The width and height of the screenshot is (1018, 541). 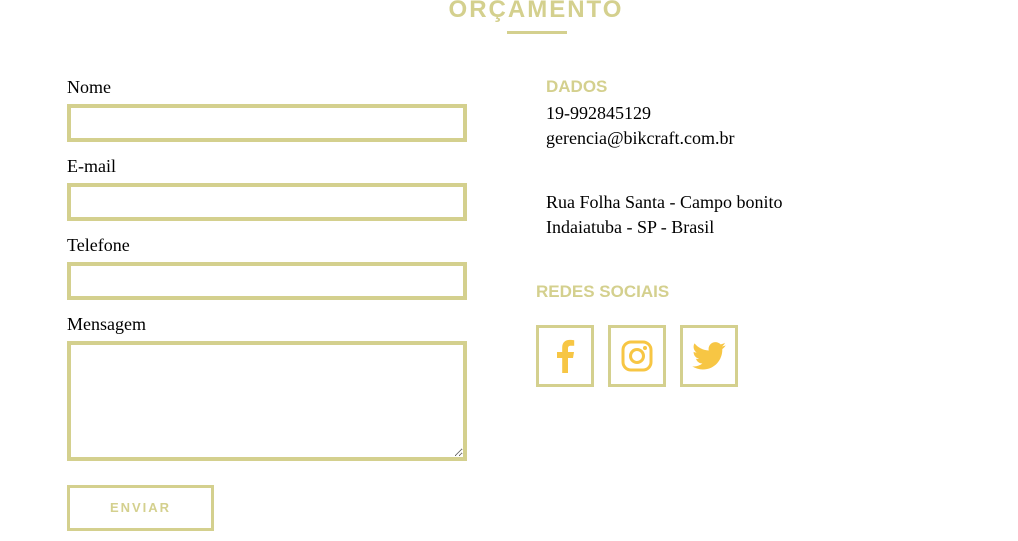 I want to click on name-label: Nome, so click(x=89, y=87).